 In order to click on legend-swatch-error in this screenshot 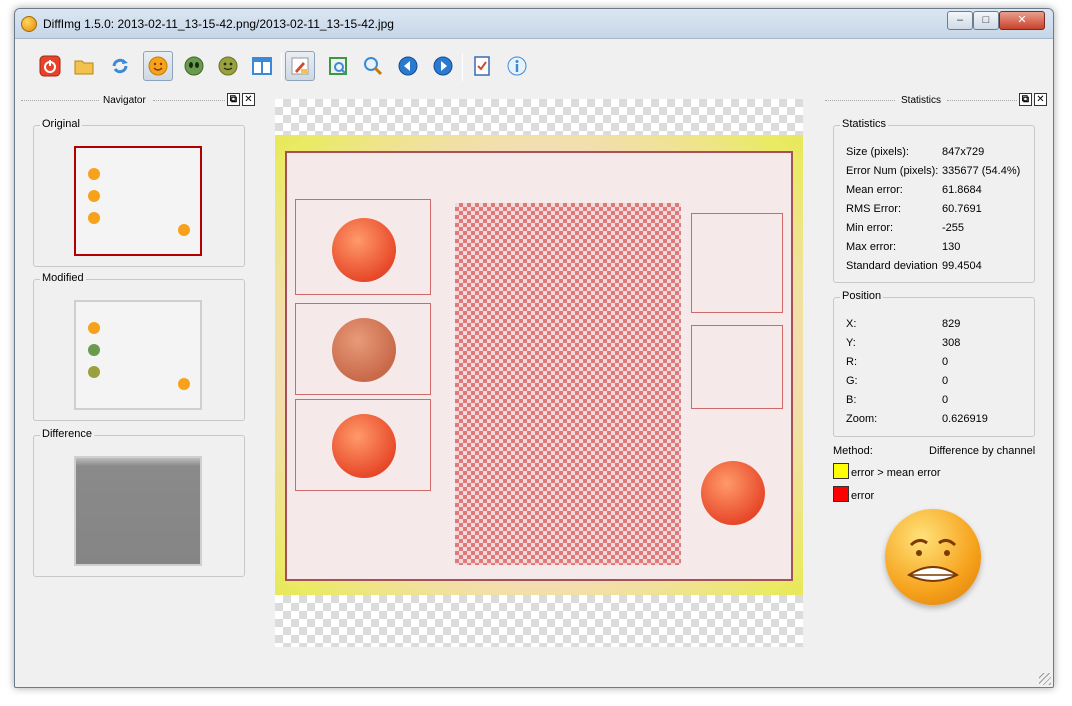, I will do `click(841, 494)`.